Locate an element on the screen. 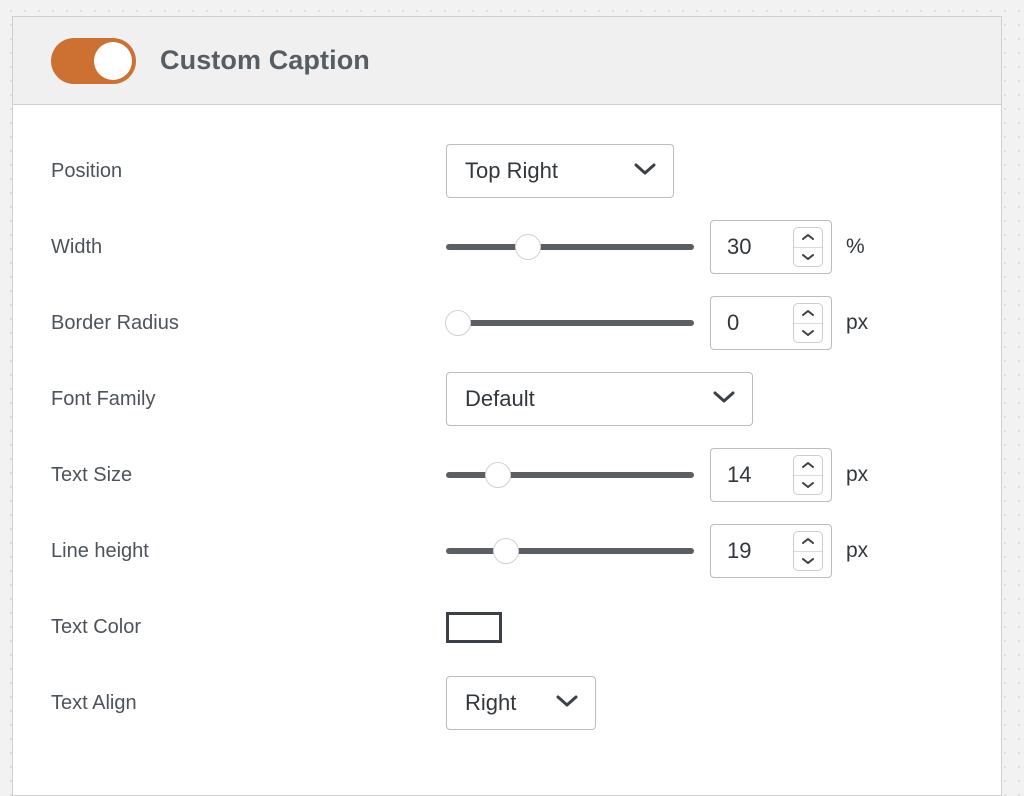 This screenshot has width=1024, height=796. text-size-slider-knob is located at coordinates (498, 475).